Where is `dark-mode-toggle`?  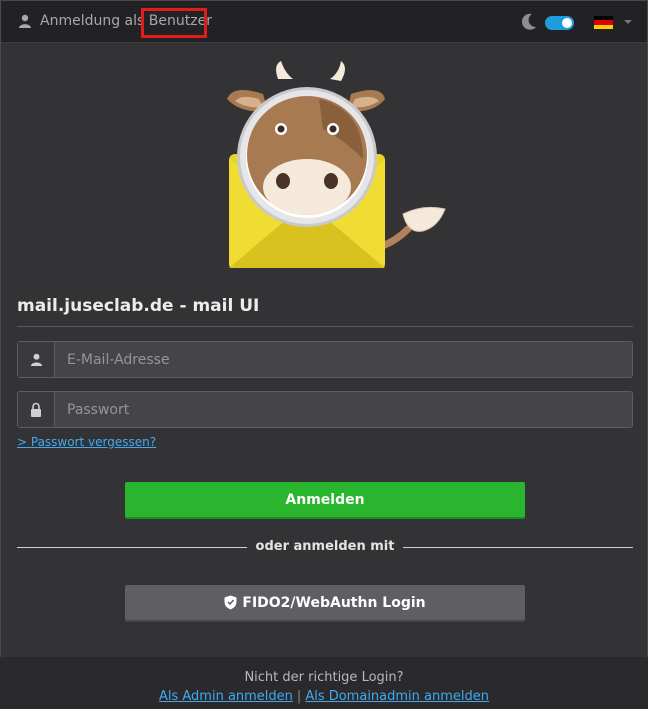
dark-mode-toggle is located at coordinates (559, 23).